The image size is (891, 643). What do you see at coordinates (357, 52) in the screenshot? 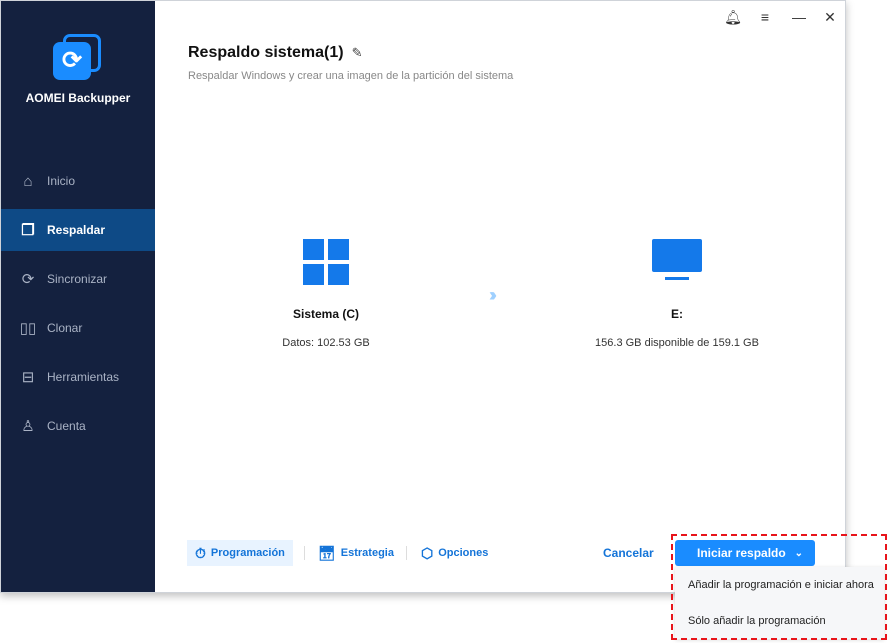
I see `edit-icon: ✎` at bounding box center [357, 52].